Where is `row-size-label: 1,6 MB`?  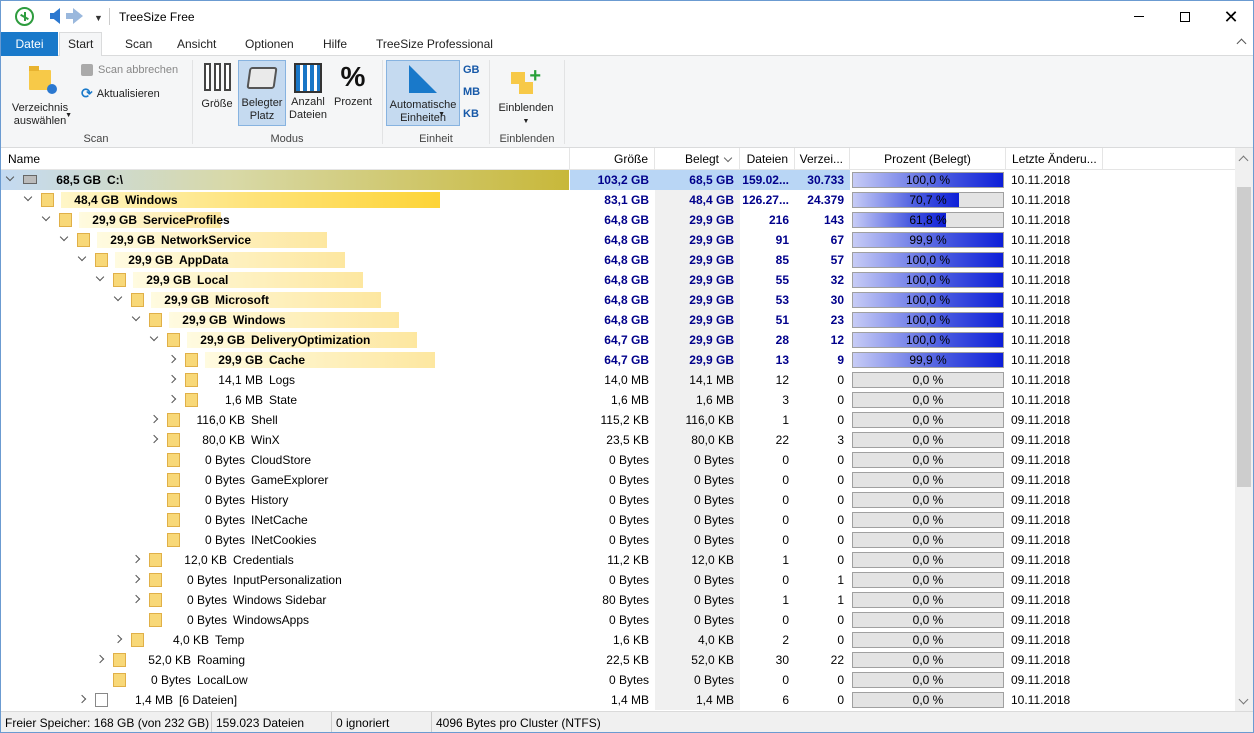
row-size-label: 1,6 MB is located at coordinates (243, 400).